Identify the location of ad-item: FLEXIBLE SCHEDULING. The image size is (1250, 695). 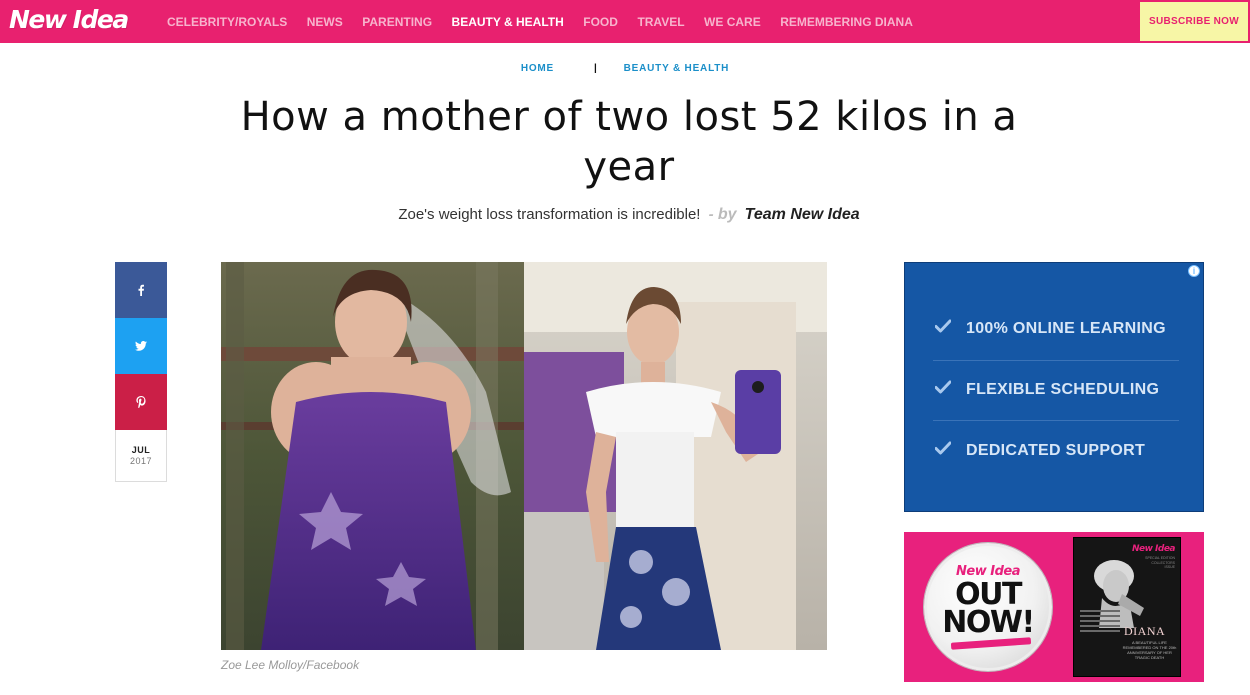
(1056, 389).